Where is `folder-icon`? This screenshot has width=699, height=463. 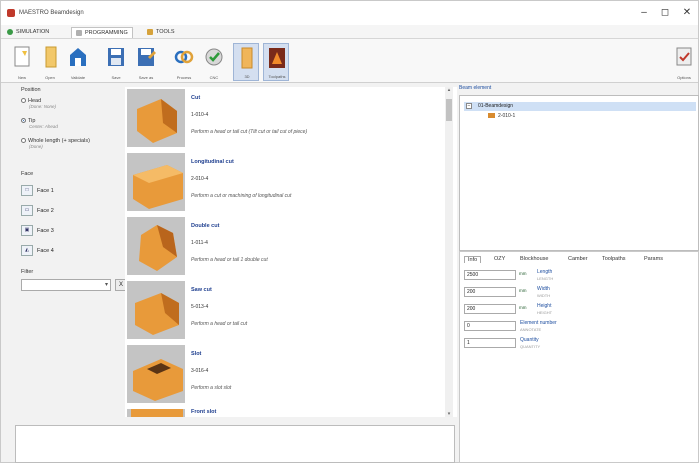 folder-icon is located at coordinates (491, 116).